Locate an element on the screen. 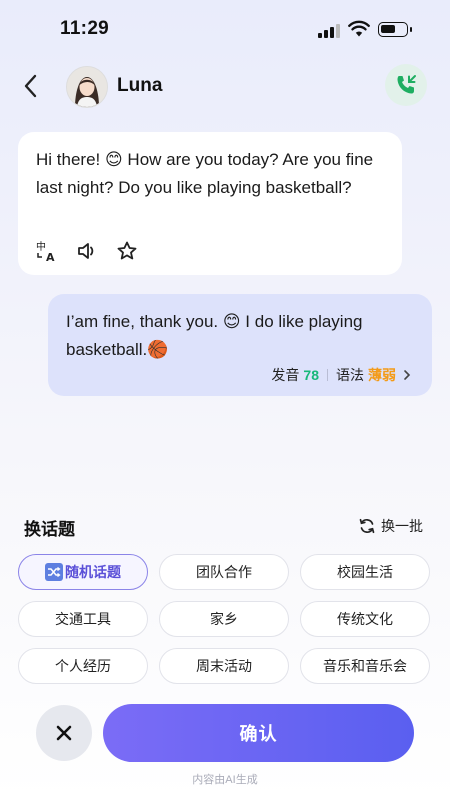 The width and height of the screenshot is (450, 800). close-button is located at coordinates (64, 733).